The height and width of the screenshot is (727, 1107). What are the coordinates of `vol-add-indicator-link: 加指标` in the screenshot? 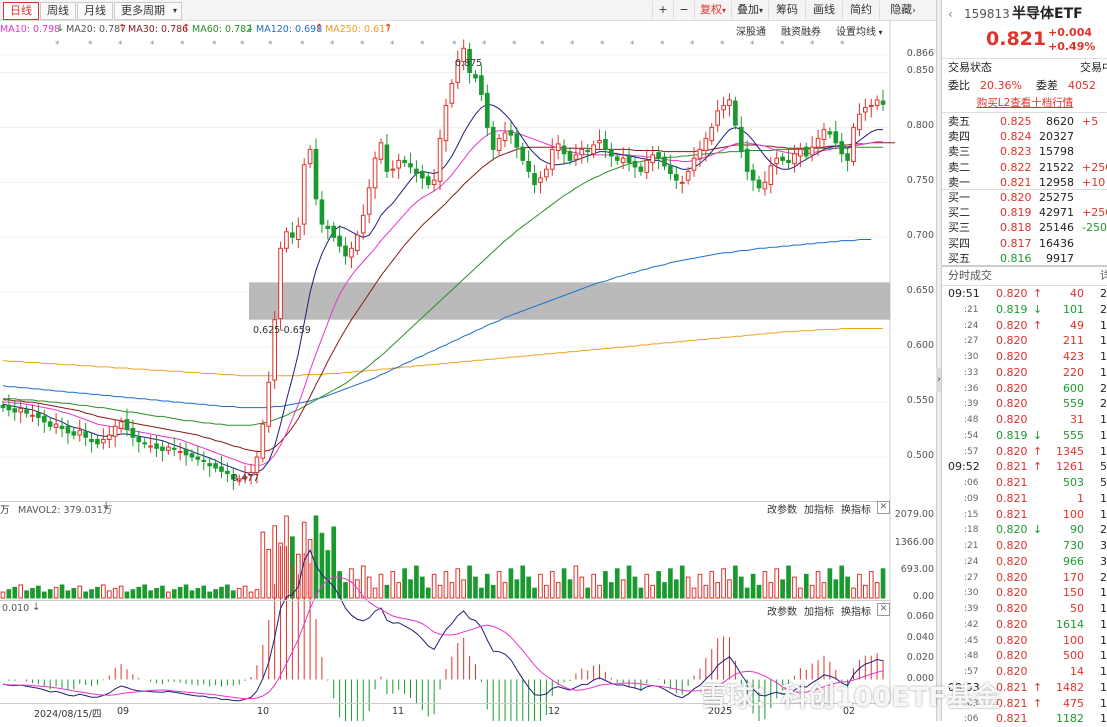 It's located at (819, 508).